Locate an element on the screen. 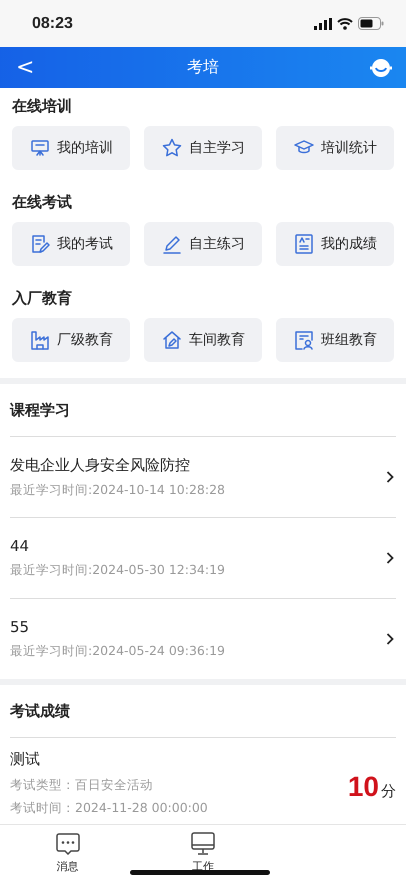  tab-bar-item: 消息 is located at coordinates (68, 854).